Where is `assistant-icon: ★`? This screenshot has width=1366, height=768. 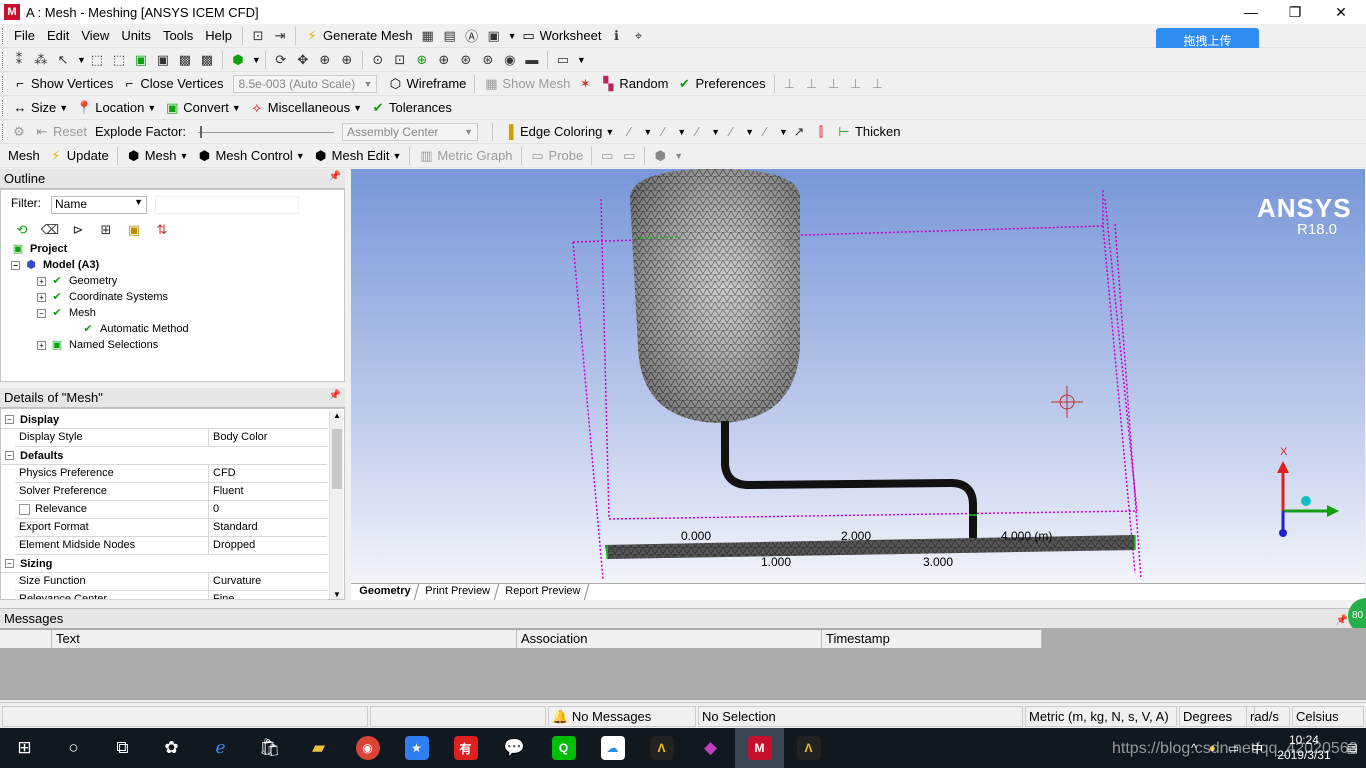
assistant-icon: ★ is located at coordinates (416, 748).